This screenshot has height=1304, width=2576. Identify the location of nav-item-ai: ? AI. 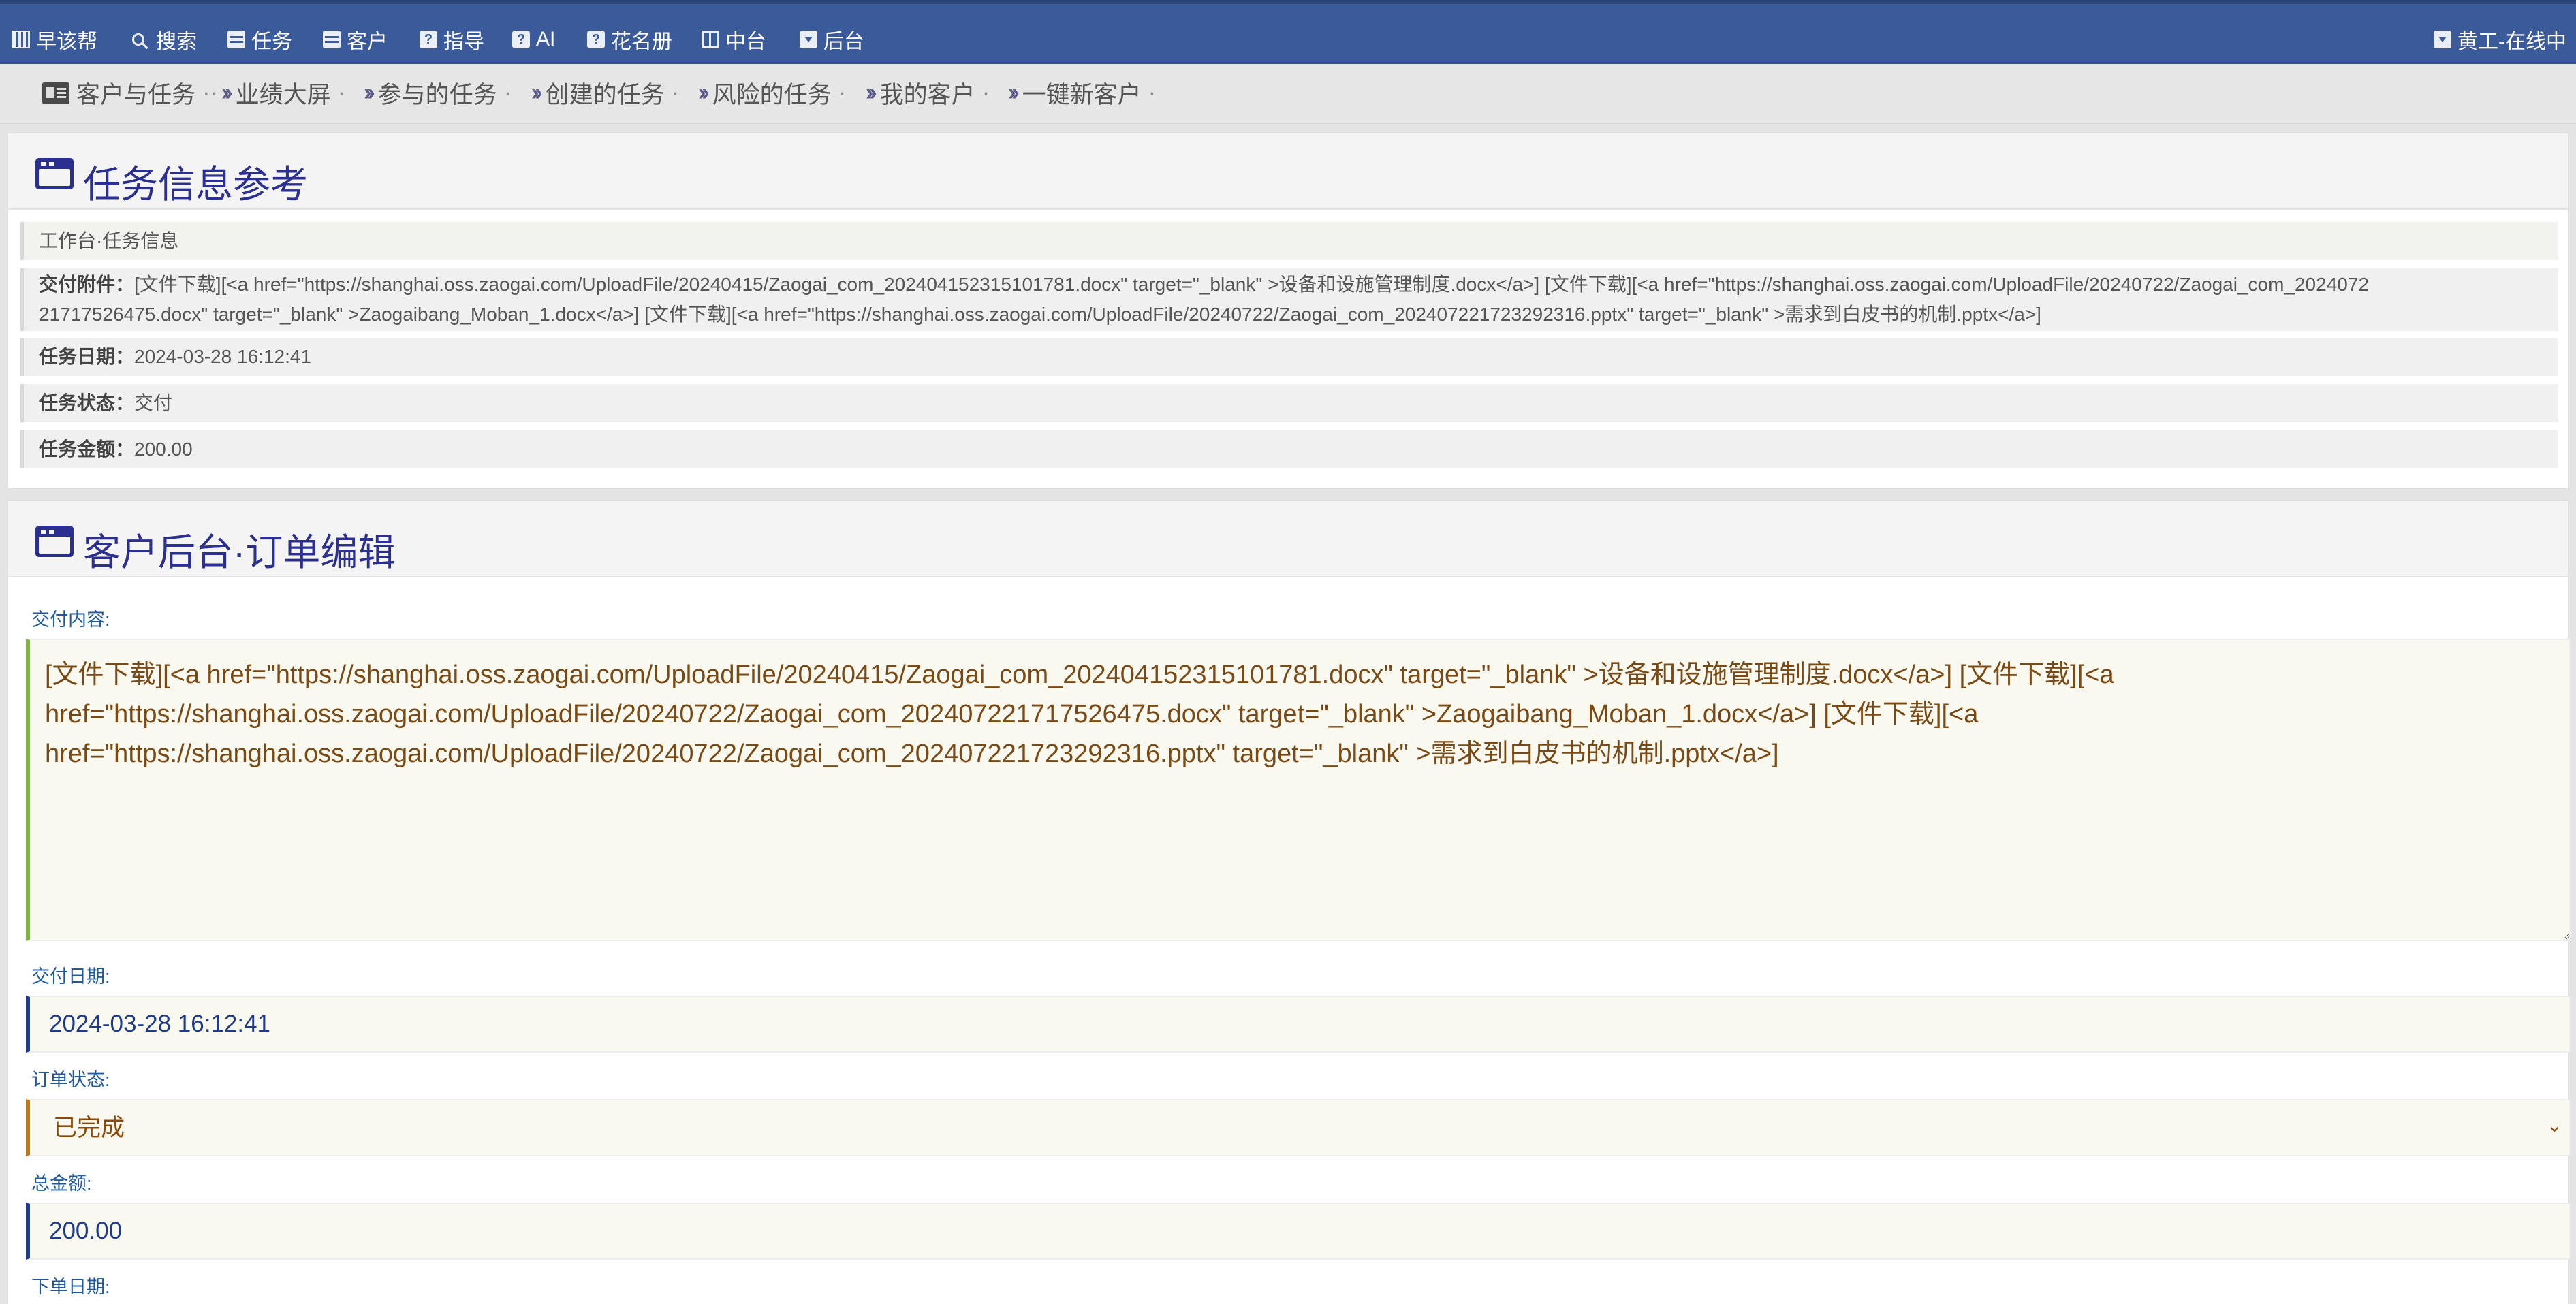
(533, 39).